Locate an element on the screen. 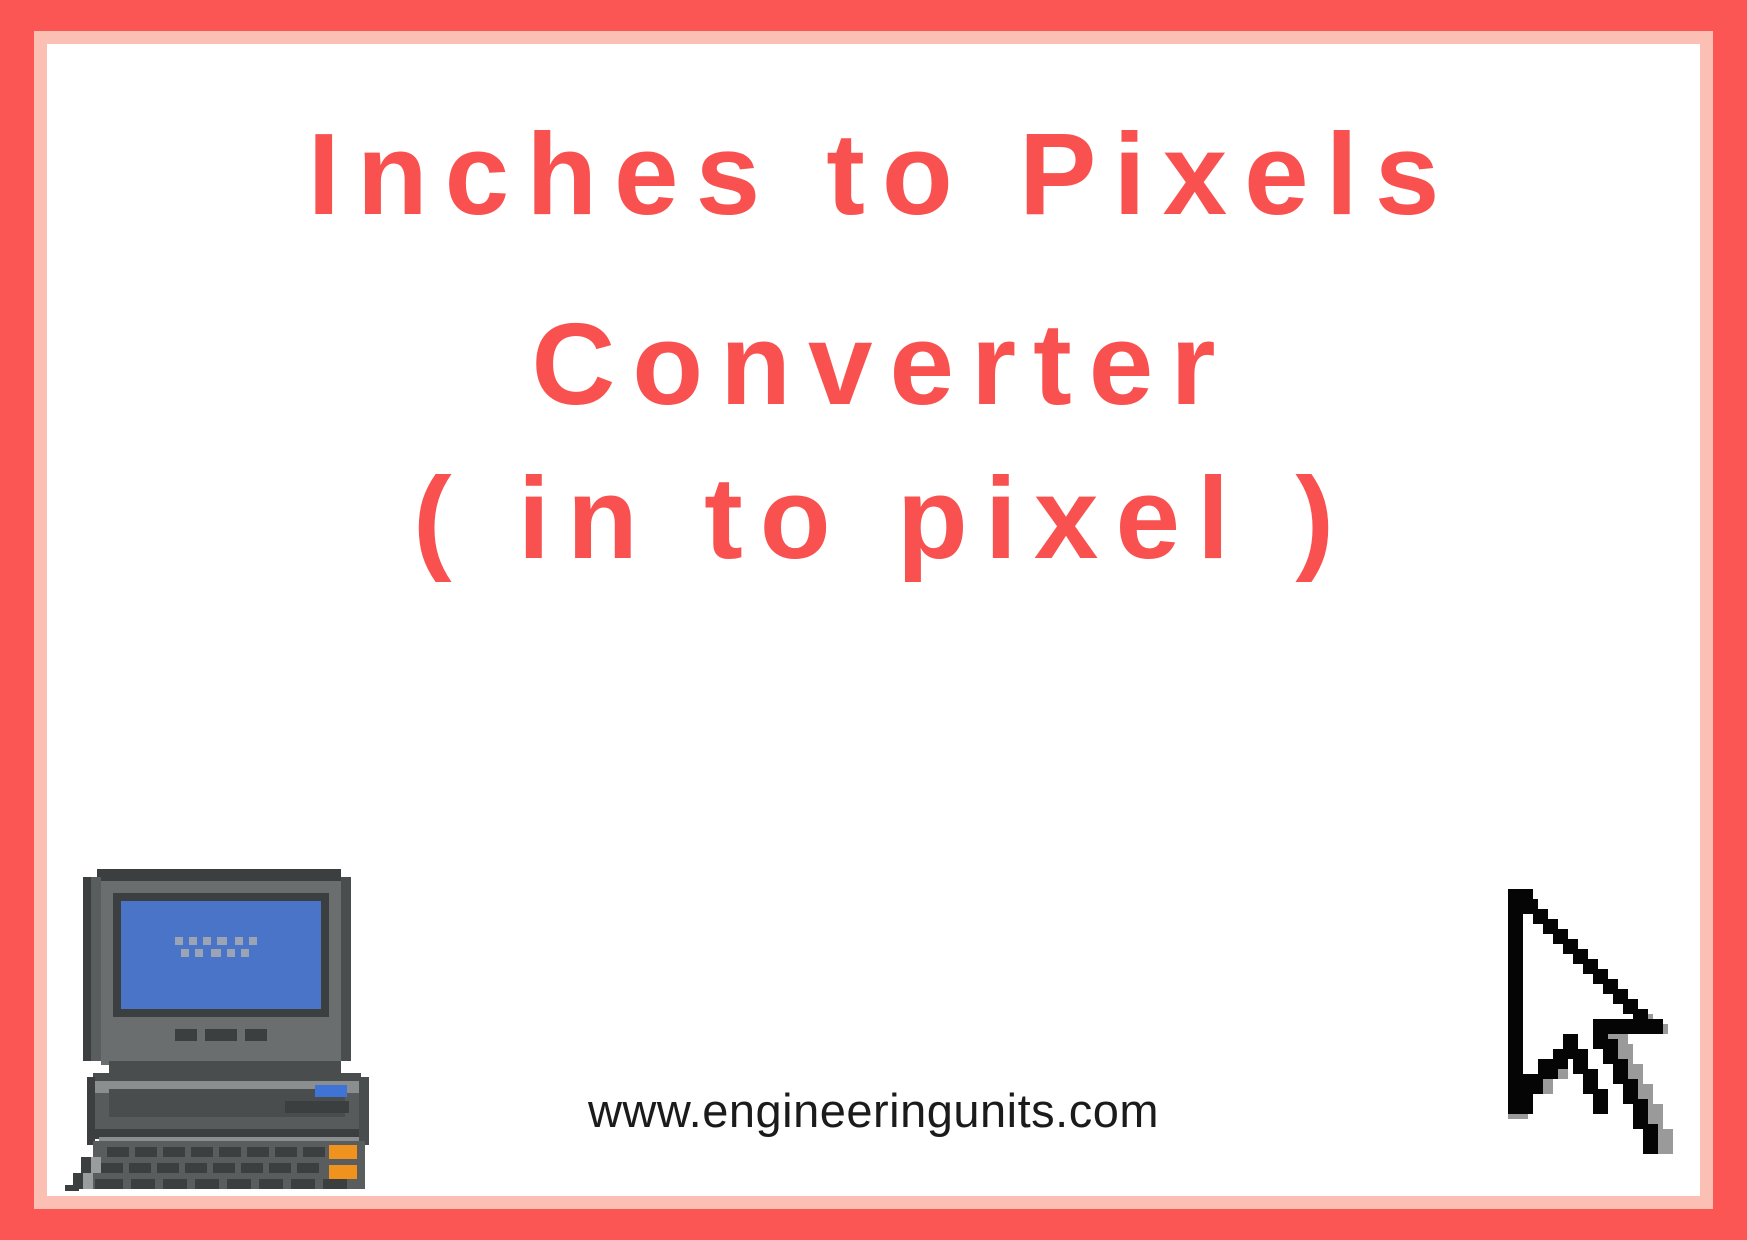  title-line-3: ( in to pixel ) is located at coordinates (882, 518).